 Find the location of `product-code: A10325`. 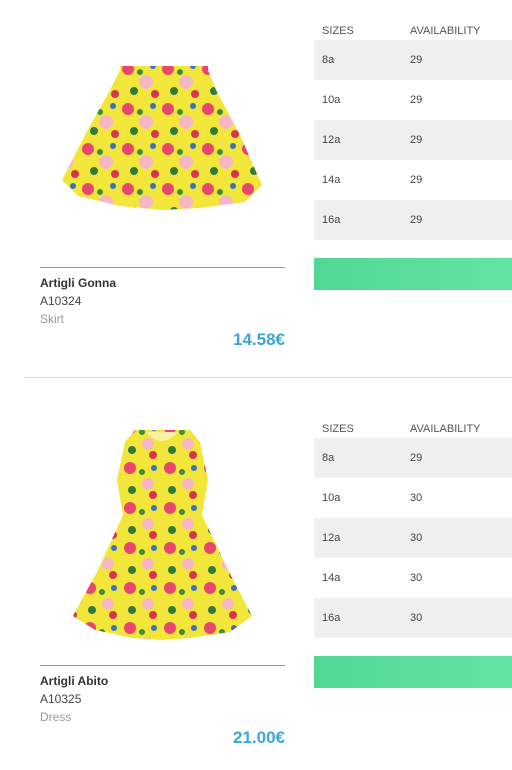

product-code: A10325 is located at coordinates (61, 699).